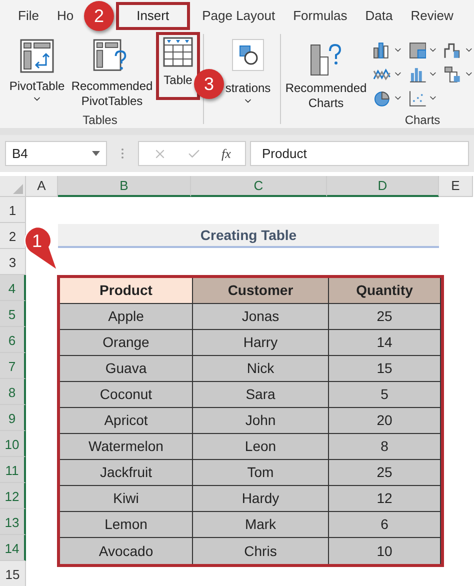 This screenshot has height=586, width=474. What do you see at coordinates (261, 317) in the screenshot?
I see `table-cell: Jonas` at bounding box center [261, 317].